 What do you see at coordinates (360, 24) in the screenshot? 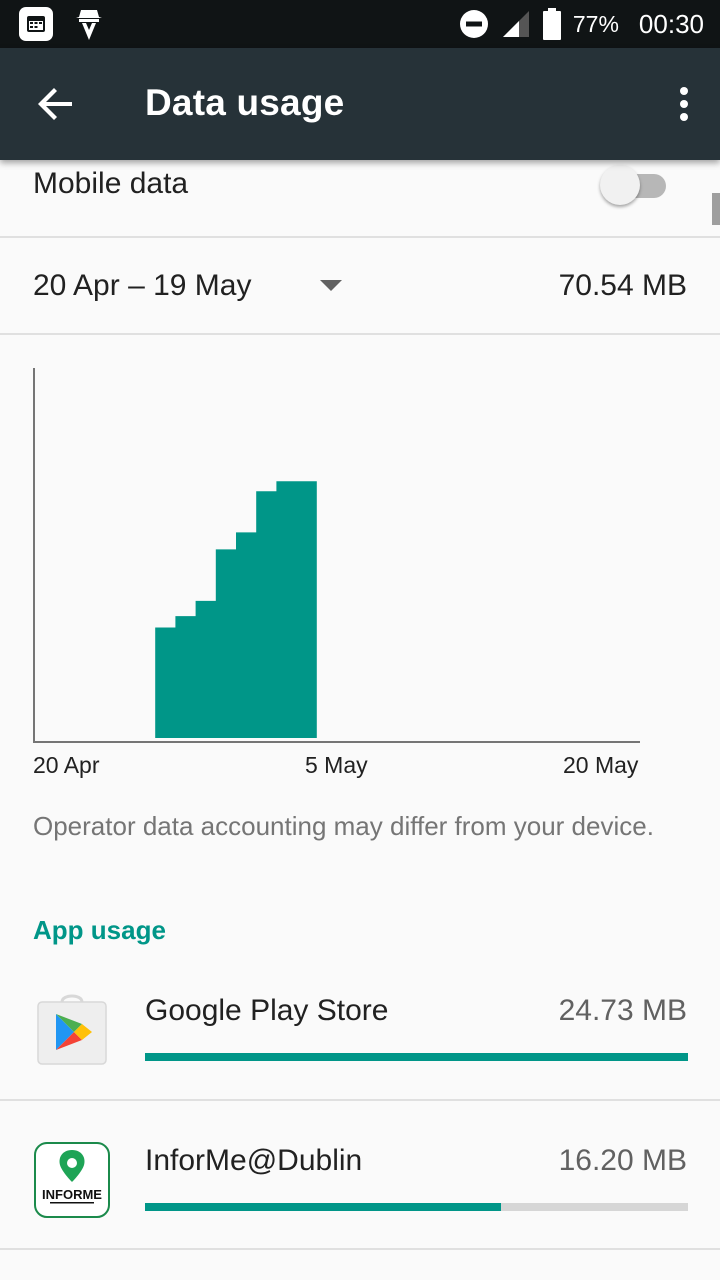
I see `status-bar: 77% 00:30` at bounding box center [360, 24].